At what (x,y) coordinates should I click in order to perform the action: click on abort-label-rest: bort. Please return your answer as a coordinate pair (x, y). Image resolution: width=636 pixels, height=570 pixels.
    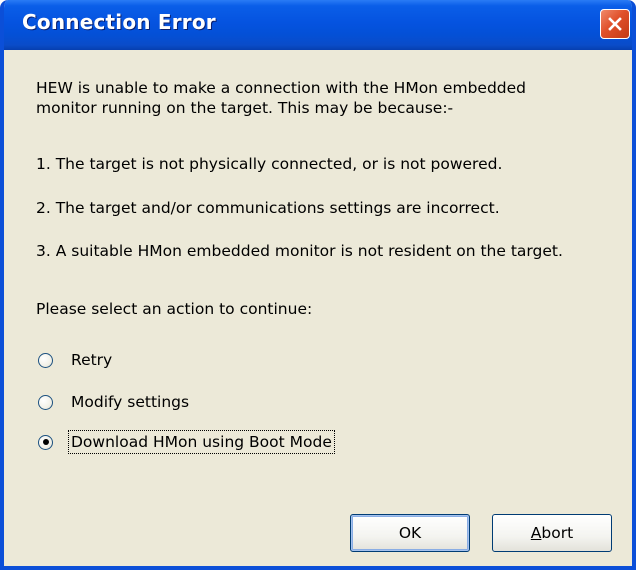
    Looking at the image, I should click on (557, 533).